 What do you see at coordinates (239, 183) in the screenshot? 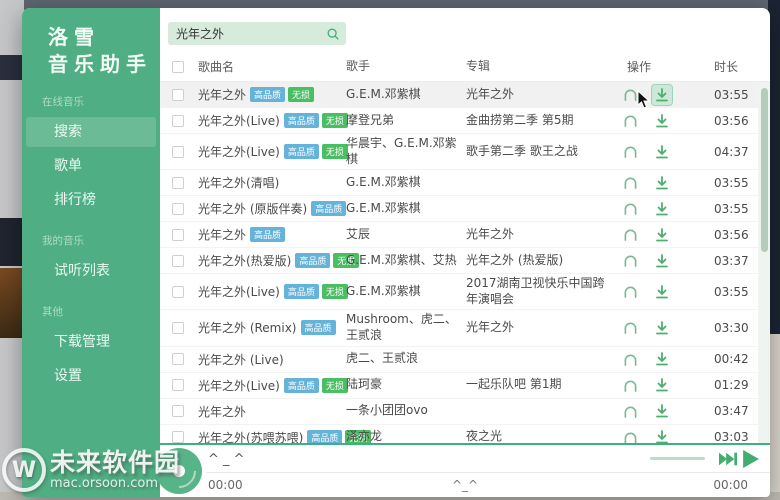
I see `song-name: 光年之外(清唱)` at bounding box center [239, 183].